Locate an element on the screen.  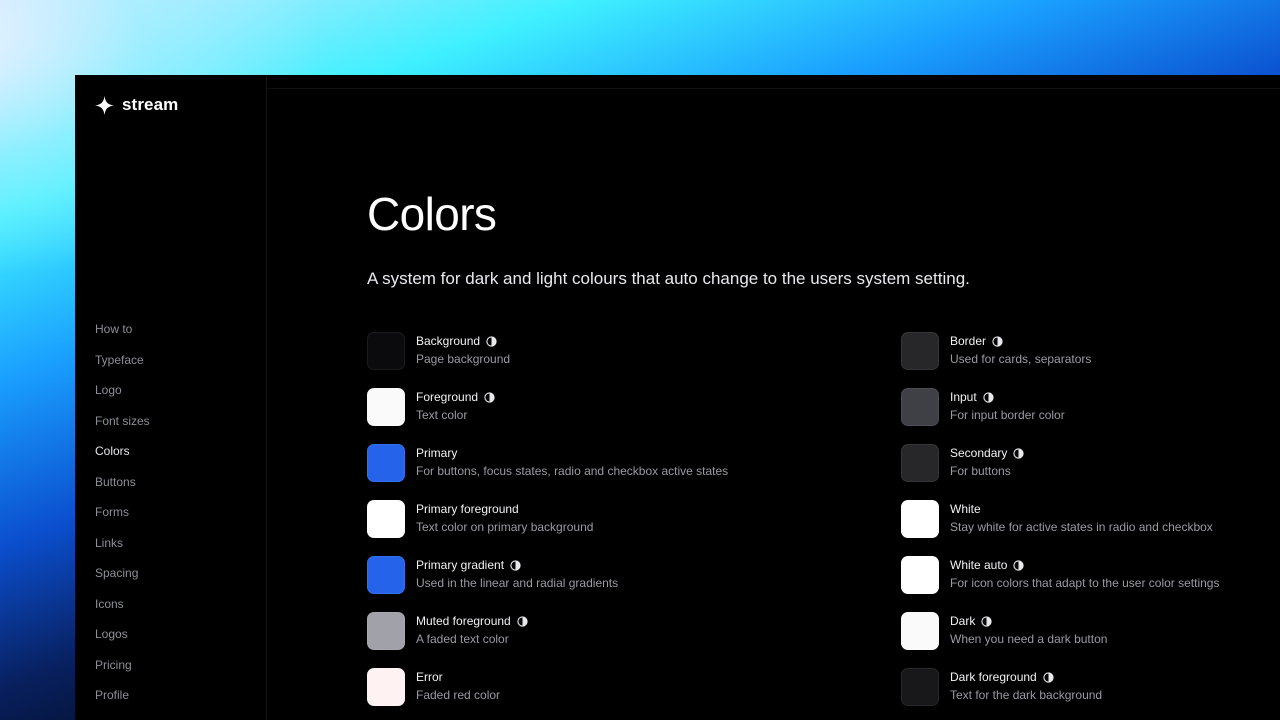
sparkle-icon is located at coordinates (104, 105).